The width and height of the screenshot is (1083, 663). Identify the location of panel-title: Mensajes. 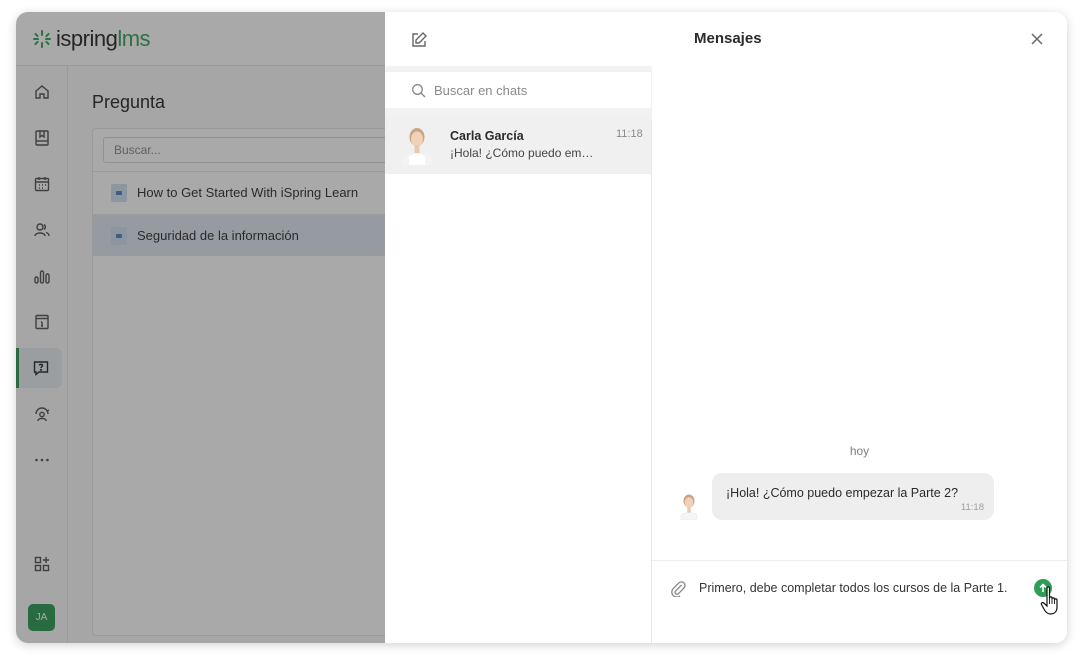
(728, 38).